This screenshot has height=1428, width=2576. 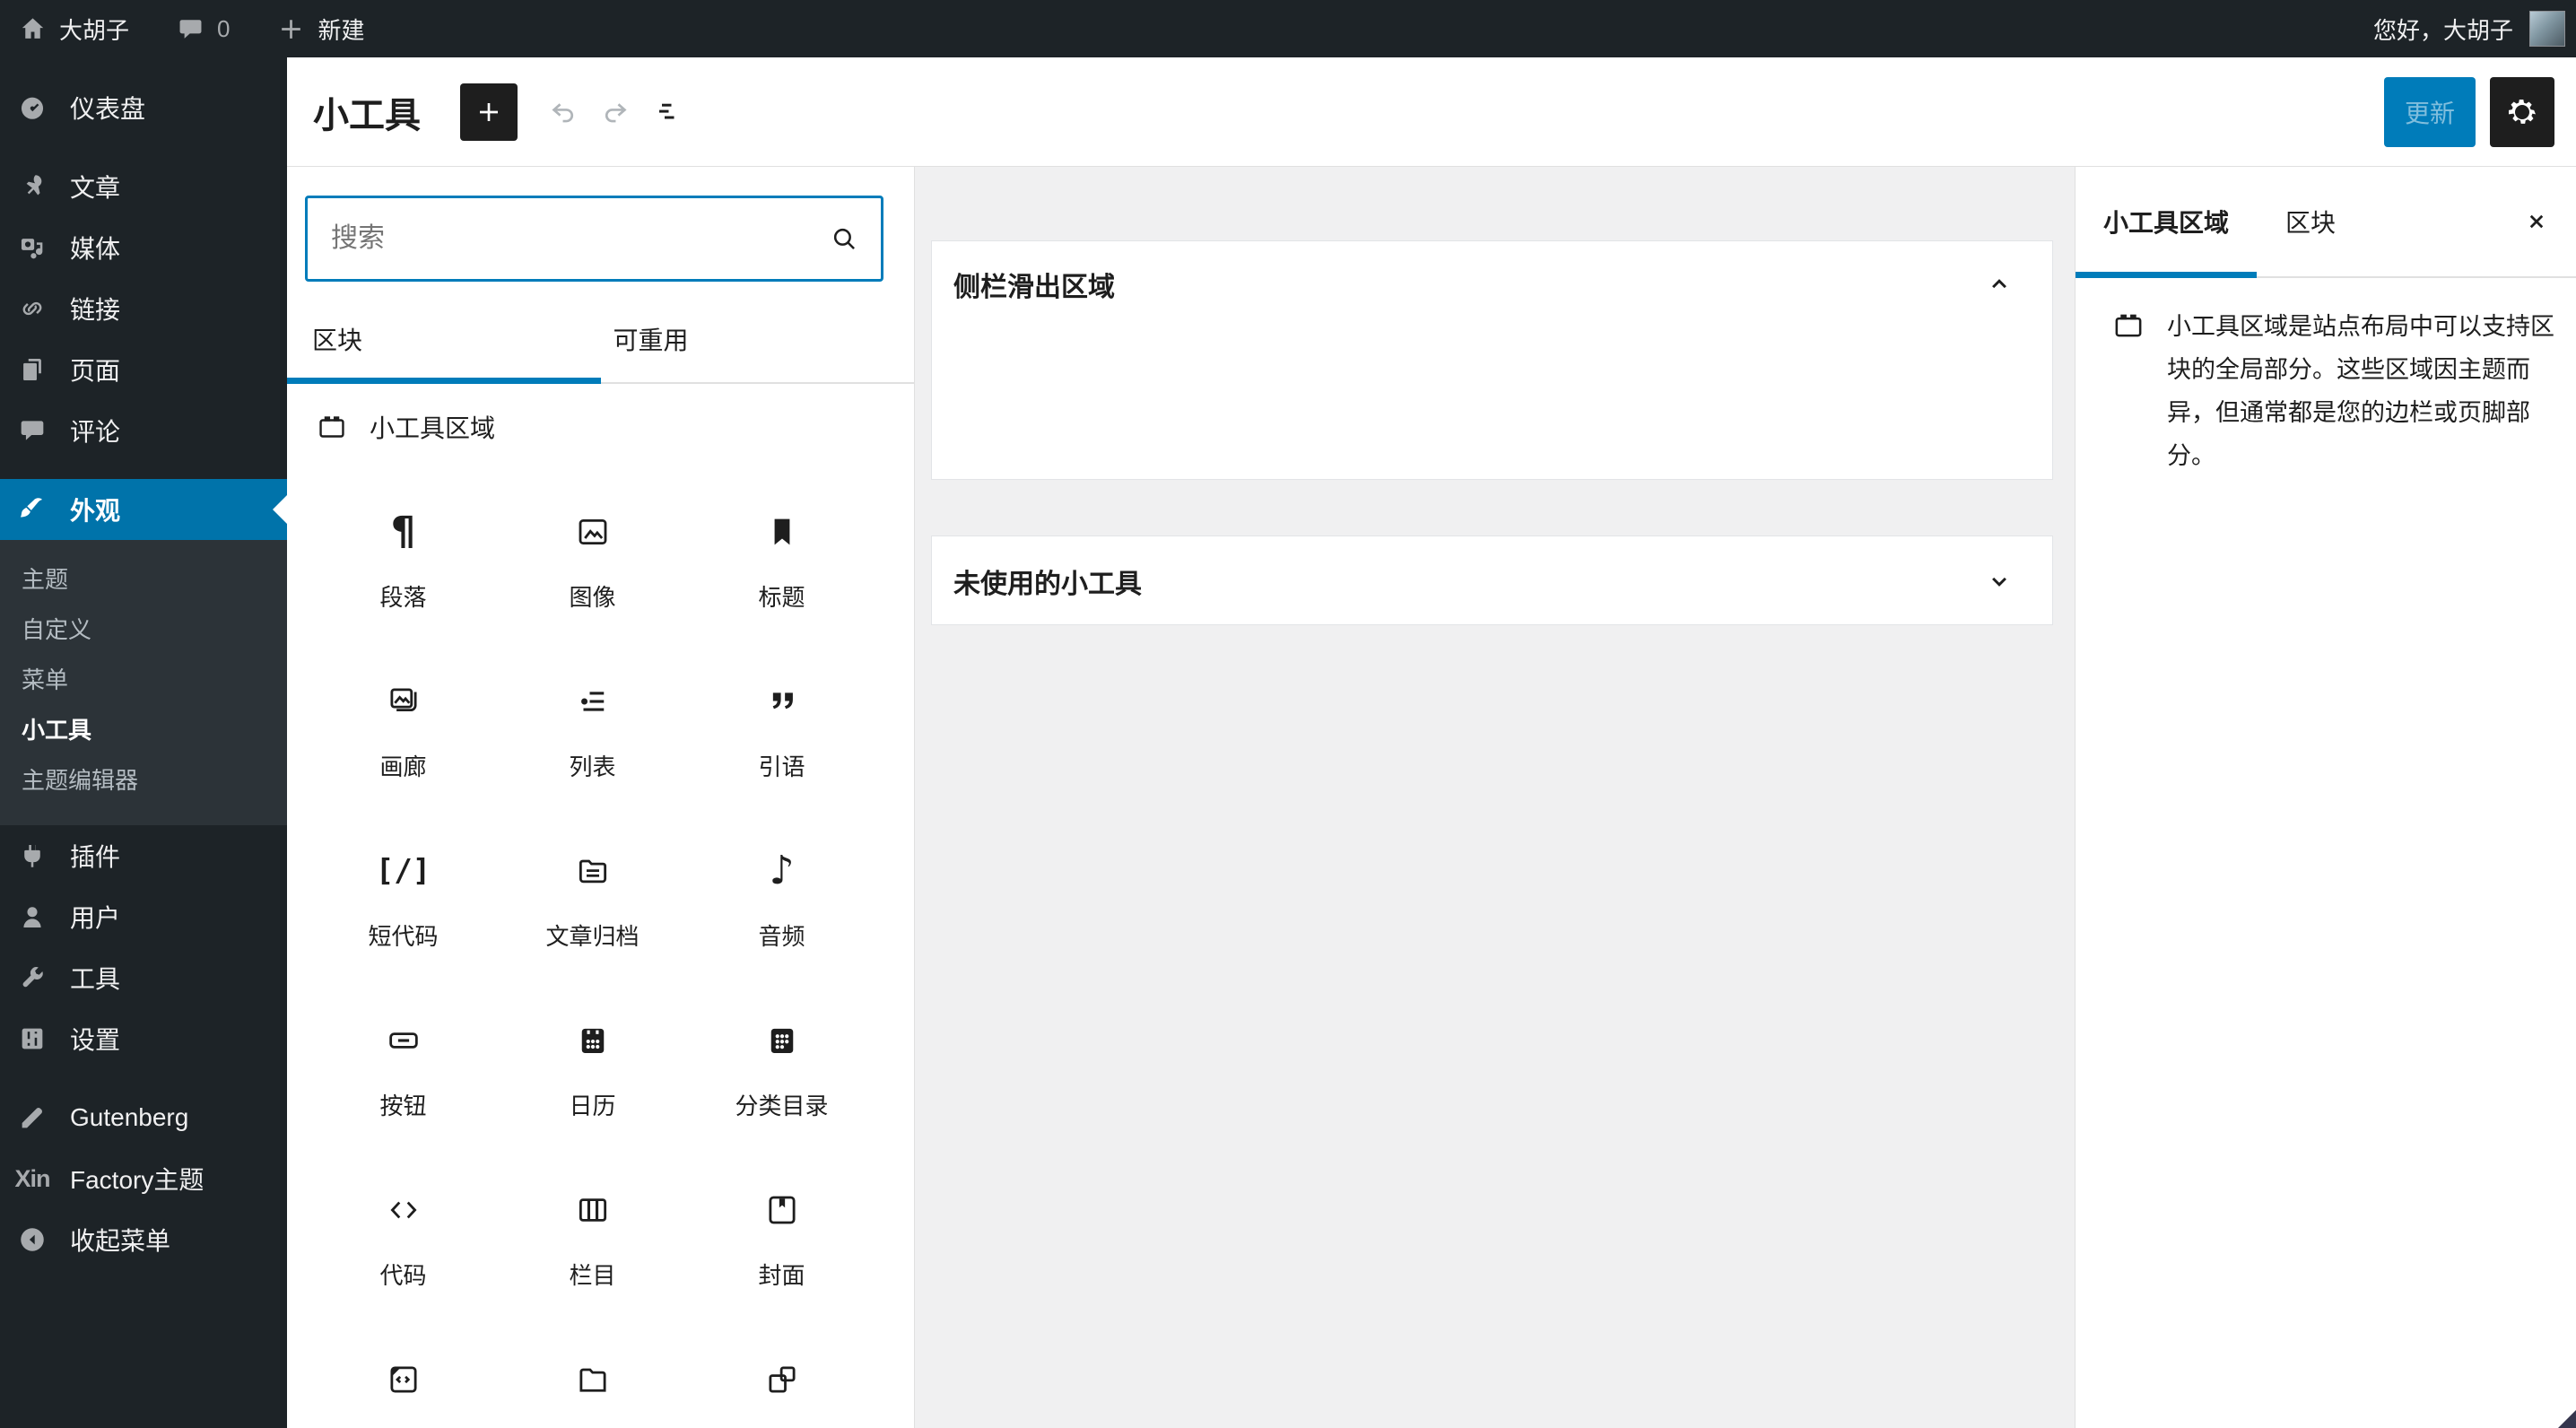 I want to click on widget-area-toggle: 未使用的小工具, so click(x=1492, y=581).